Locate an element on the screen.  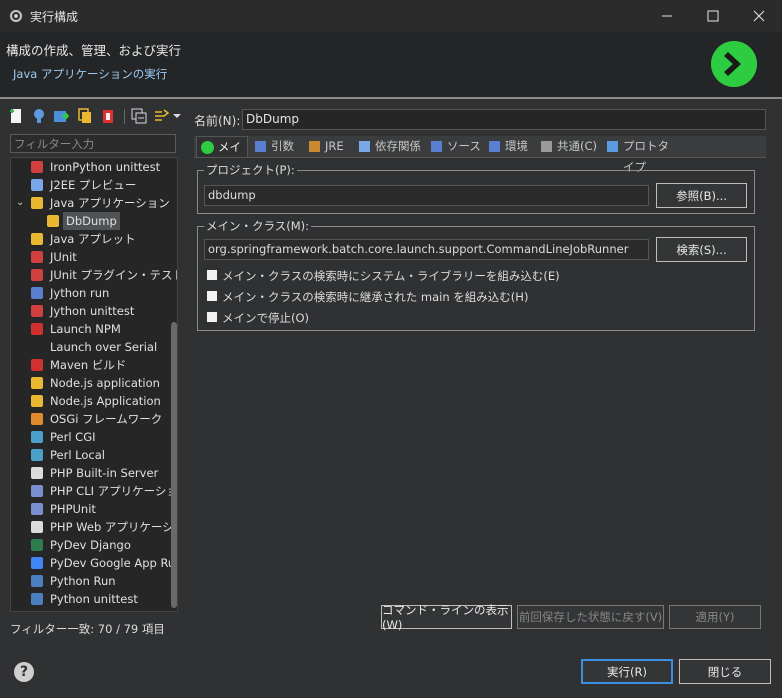
tab-dependencies: 依存関係 is located at coordinates (389, 146).